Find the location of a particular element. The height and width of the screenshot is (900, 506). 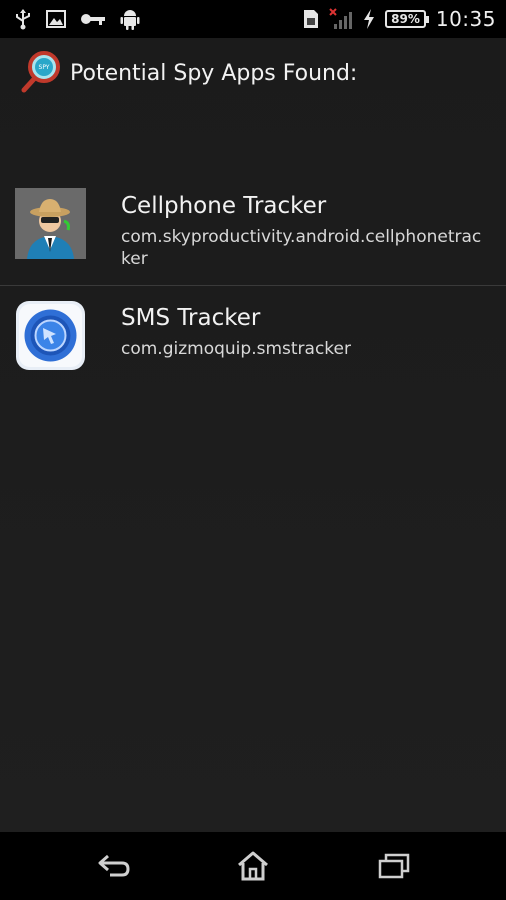

svg-text: SPY is located at coordinates (44, 67).